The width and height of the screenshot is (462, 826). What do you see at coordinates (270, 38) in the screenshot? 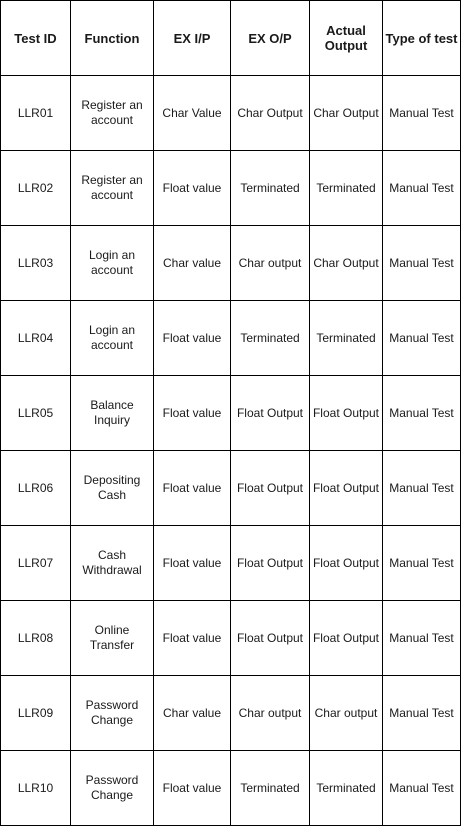
I see `header-expected-output: EX O/P` at bounding box center [270, 38].